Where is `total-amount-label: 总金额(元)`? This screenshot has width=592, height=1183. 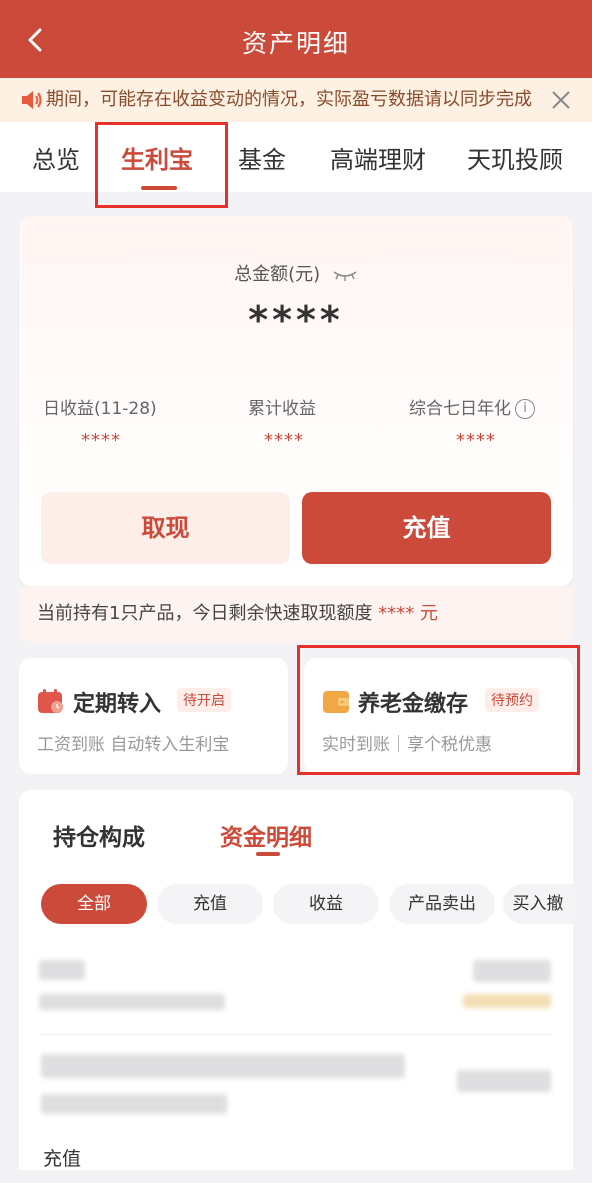 total-amount-label: 总金额(元) is located at coordinates (296, 273).